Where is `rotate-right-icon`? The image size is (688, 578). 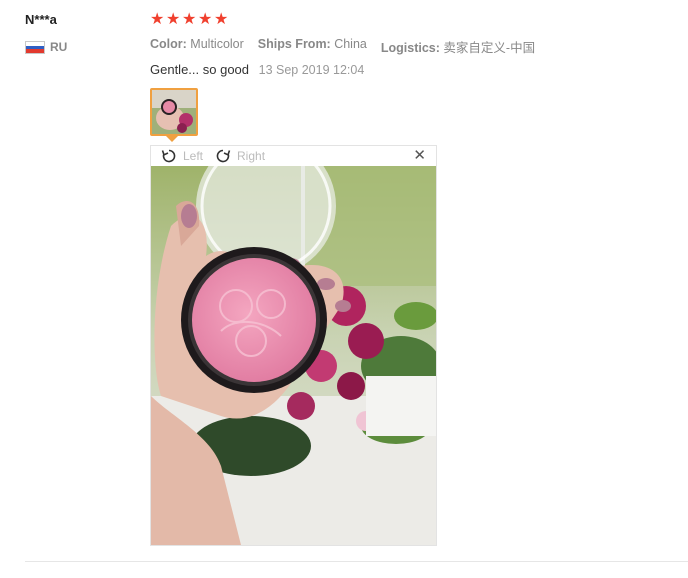 rotate-right-icon is located at coordinates (223, 156).